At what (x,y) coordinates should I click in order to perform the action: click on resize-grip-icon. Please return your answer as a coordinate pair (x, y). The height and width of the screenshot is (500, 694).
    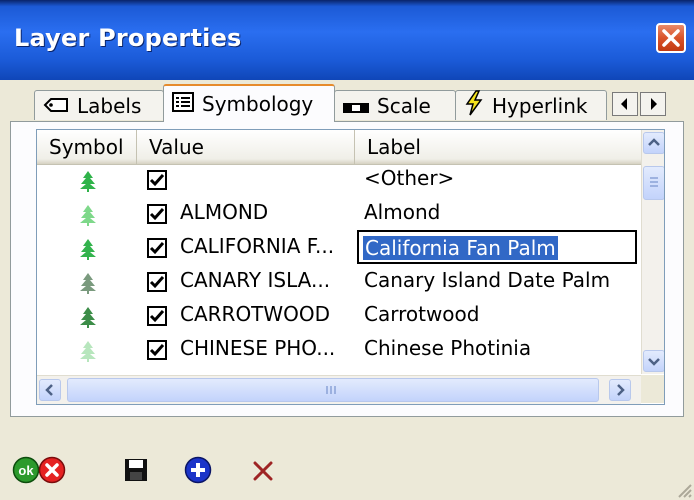
    Looking at the image, I should click on (683, 489).